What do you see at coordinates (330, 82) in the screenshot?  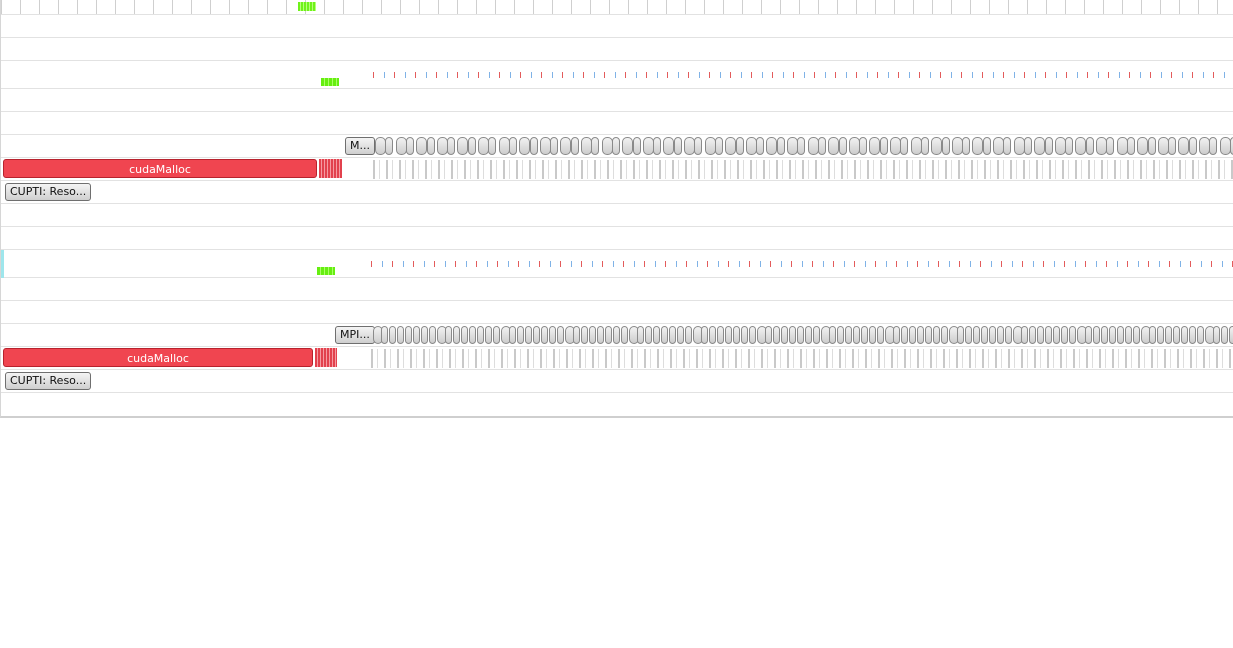 I see `memcpy-activity-bar` at bounding box center [330, 82].